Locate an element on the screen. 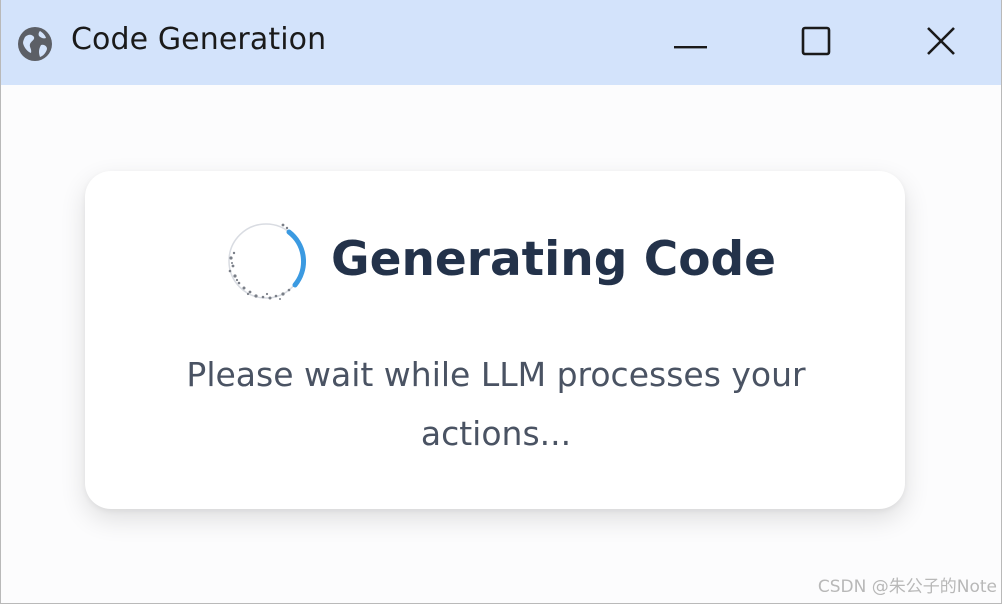 This screenshot has width=1002, height=605. maximize-icon is located at coordinates (816, 43).